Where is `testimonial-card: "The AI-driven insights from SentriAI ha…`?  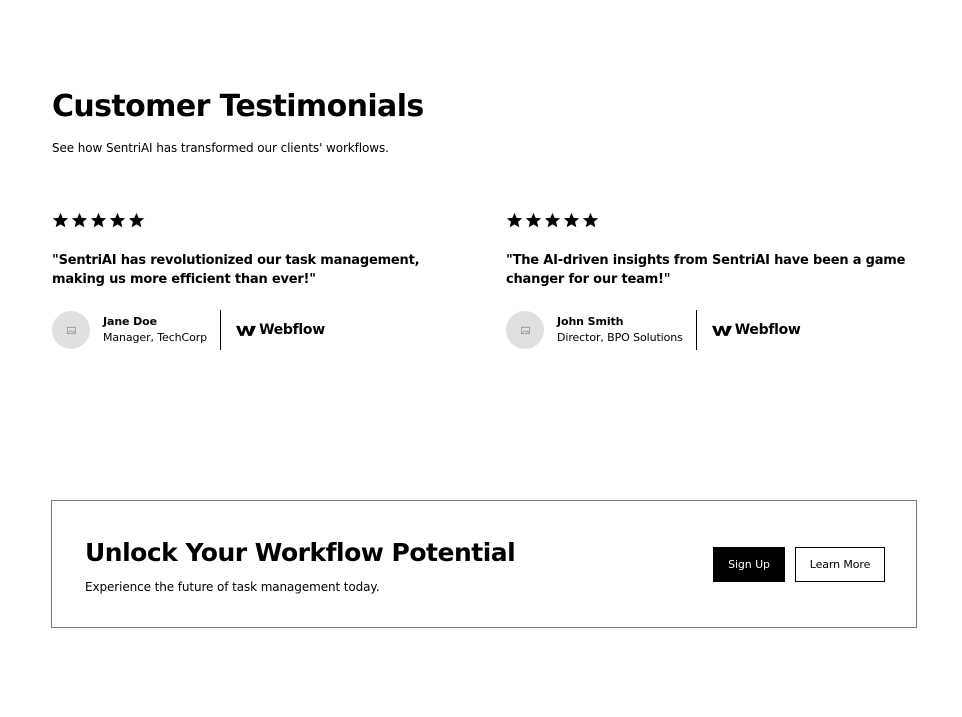
testimonial-card: "The AI-driven insights from SentriAI ha… is located at coordinates (713, 281).